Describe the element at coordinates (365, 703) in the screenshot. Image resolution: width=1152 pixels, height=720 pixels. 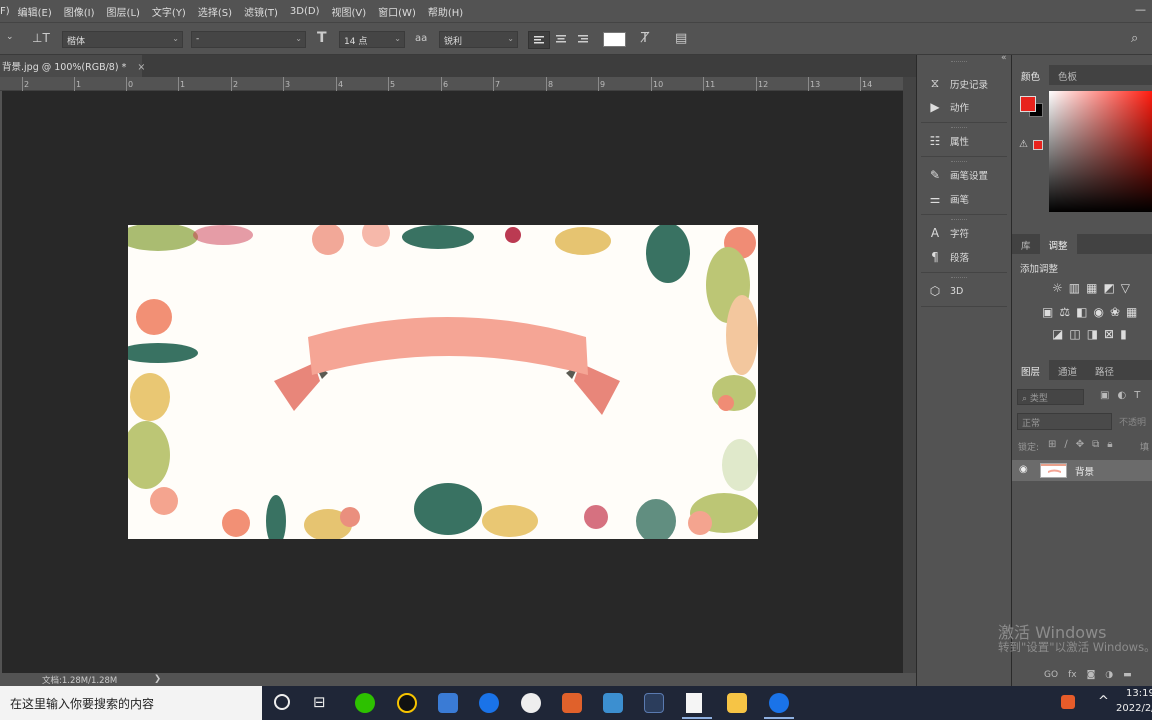
I see `wechat-icon` at that location.